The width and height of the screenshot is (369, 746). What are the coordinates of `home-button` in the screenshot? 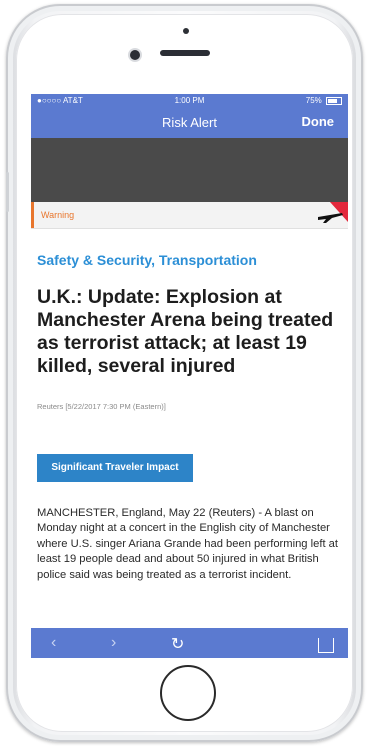 It's located at (188, 693).